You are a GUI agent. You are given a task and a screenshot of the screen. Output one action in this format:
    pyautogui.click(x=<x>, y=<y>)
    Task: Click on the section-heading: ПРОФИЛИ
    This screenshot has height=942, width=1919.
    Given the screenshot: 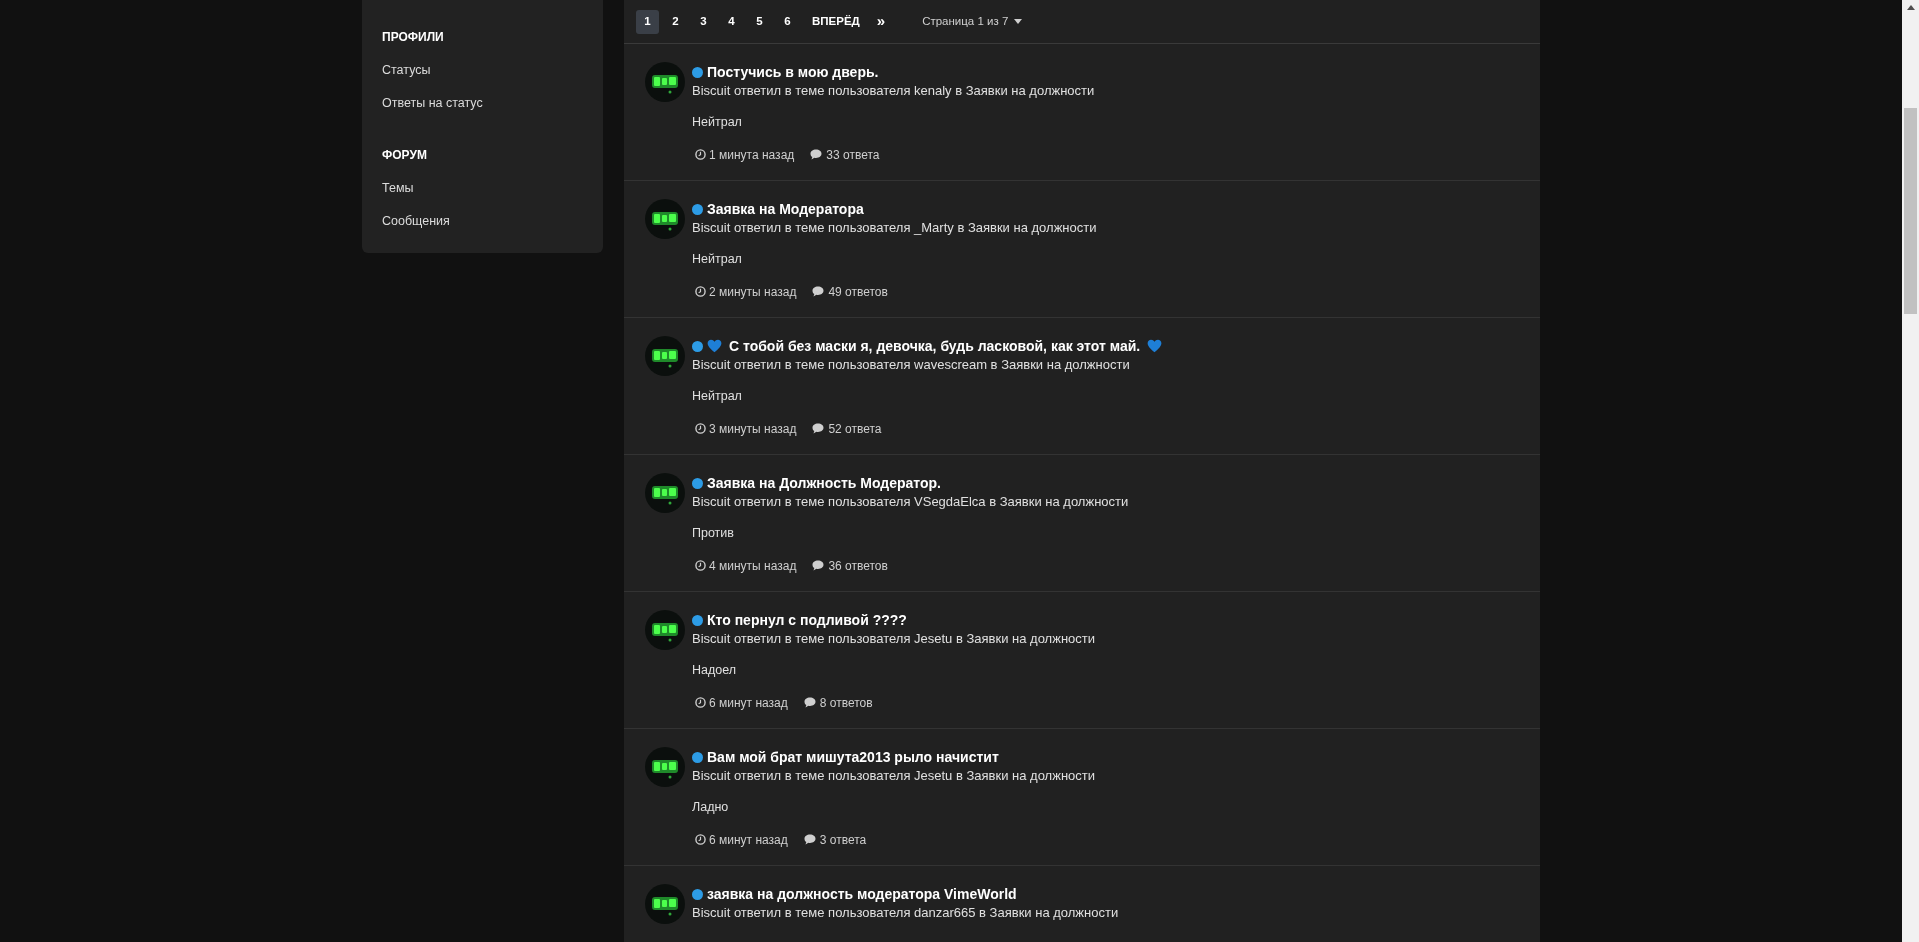 What is the action you would take?
    pyautogui.click(x=413, y=37)
    